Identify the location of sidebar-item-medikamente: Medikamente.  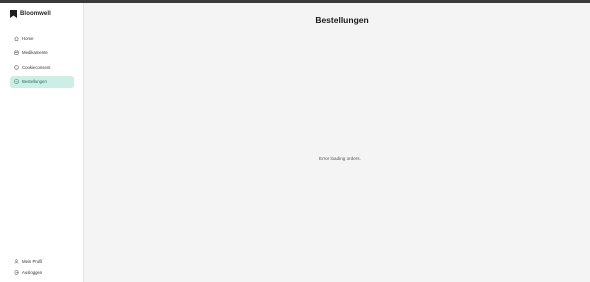
(42, 53).